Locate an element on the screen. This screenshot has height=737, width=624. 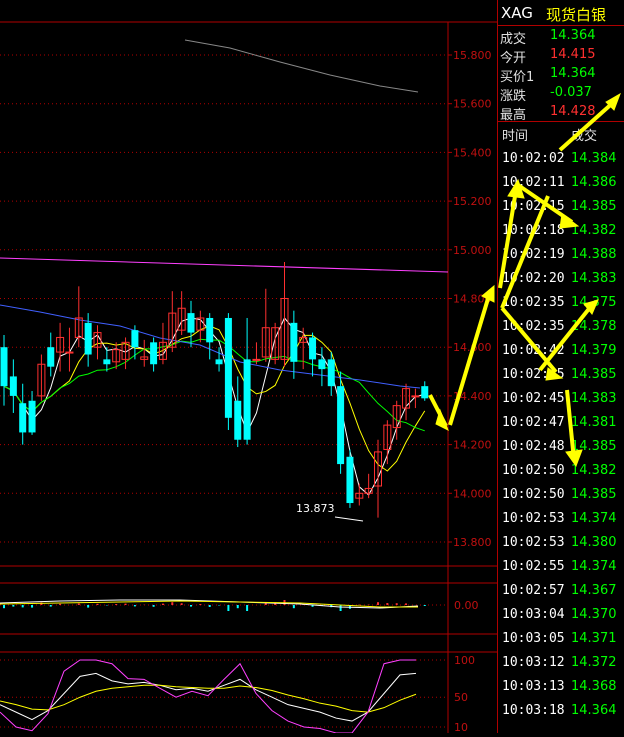
kdj-tick-label: 100 is located at coordinates (464, 660).